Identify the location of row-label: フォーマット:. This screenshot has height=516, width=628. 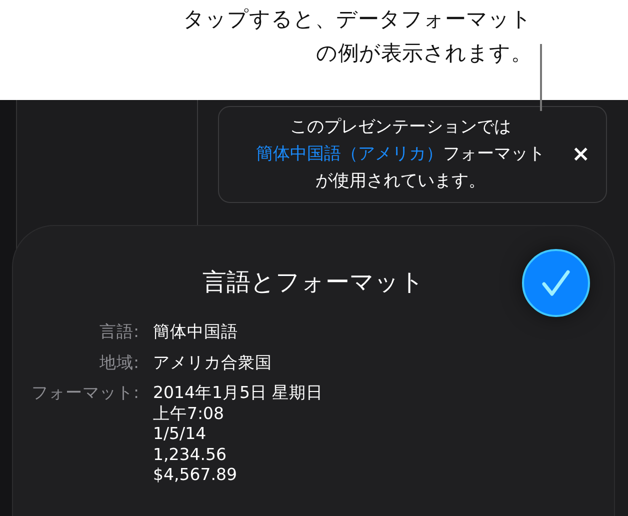
(84, 393).